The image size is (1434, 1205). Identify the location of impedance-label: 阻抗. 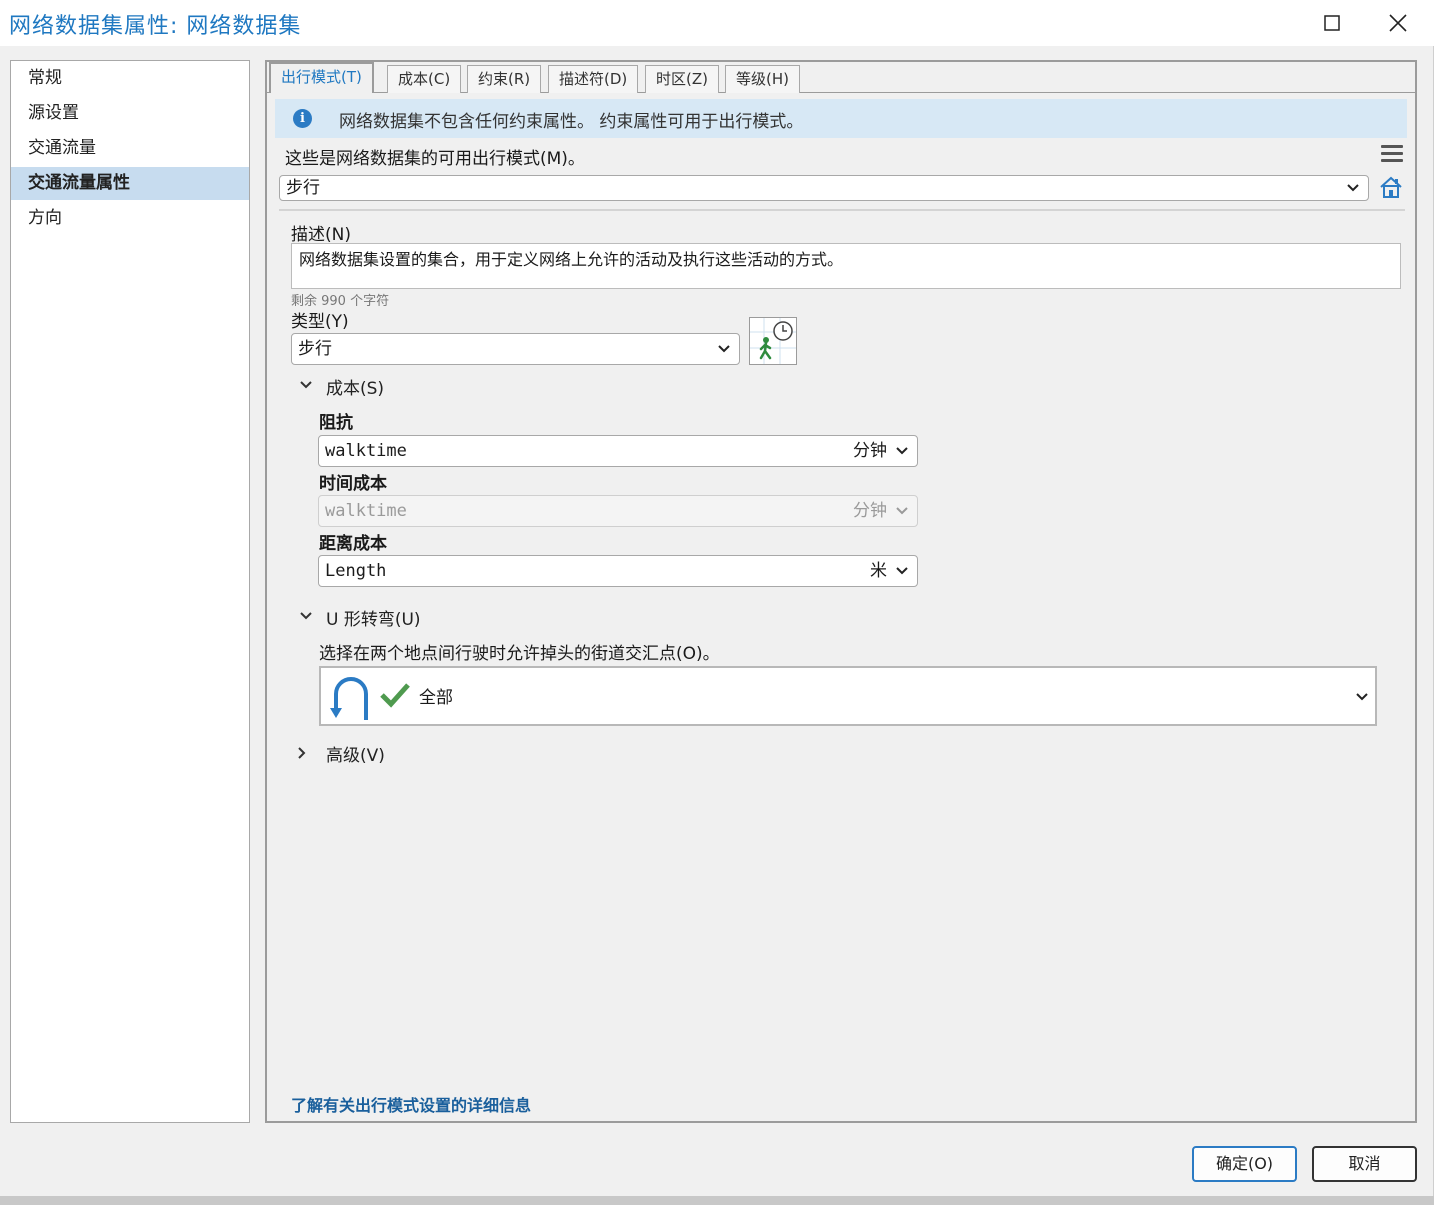
(336, 423).